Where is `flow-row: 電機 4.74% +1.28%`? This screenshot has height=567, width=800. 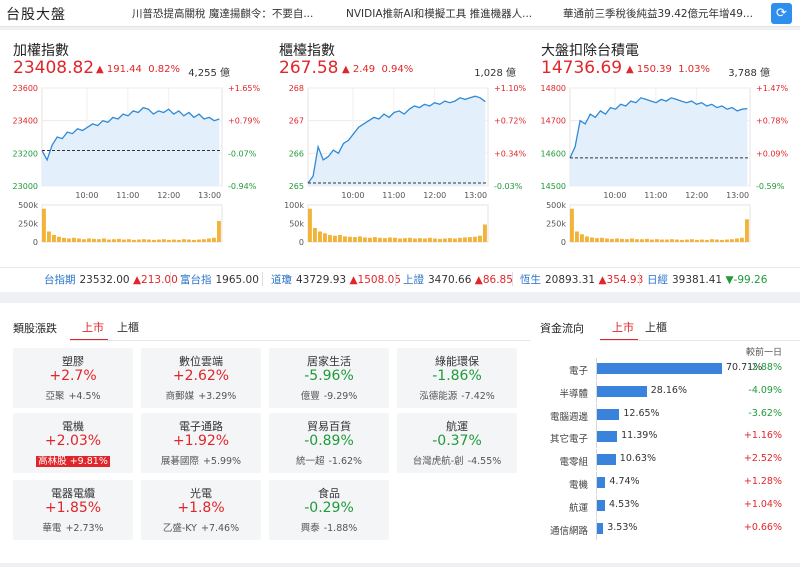 flow-row: 電機 4.74% +1.28% is located at coordinates (665, 483).